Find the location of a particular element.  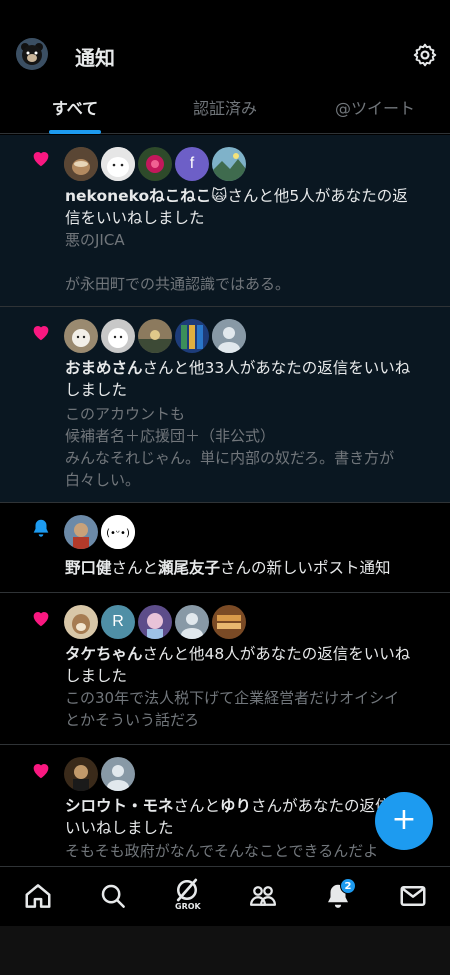

white-animal-avatar-image is located at coordinates (118, 164).